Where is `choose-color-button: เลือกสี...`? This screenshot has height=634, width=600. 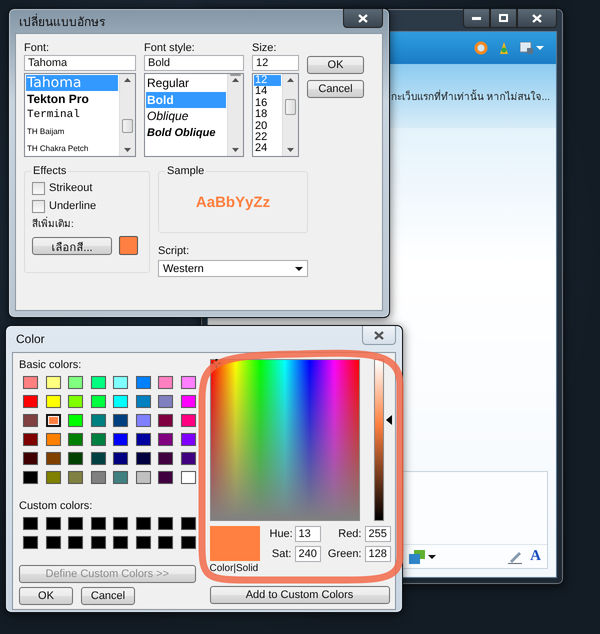
choose-color-button: เลือกสี... is located at coordinates (72, 245).